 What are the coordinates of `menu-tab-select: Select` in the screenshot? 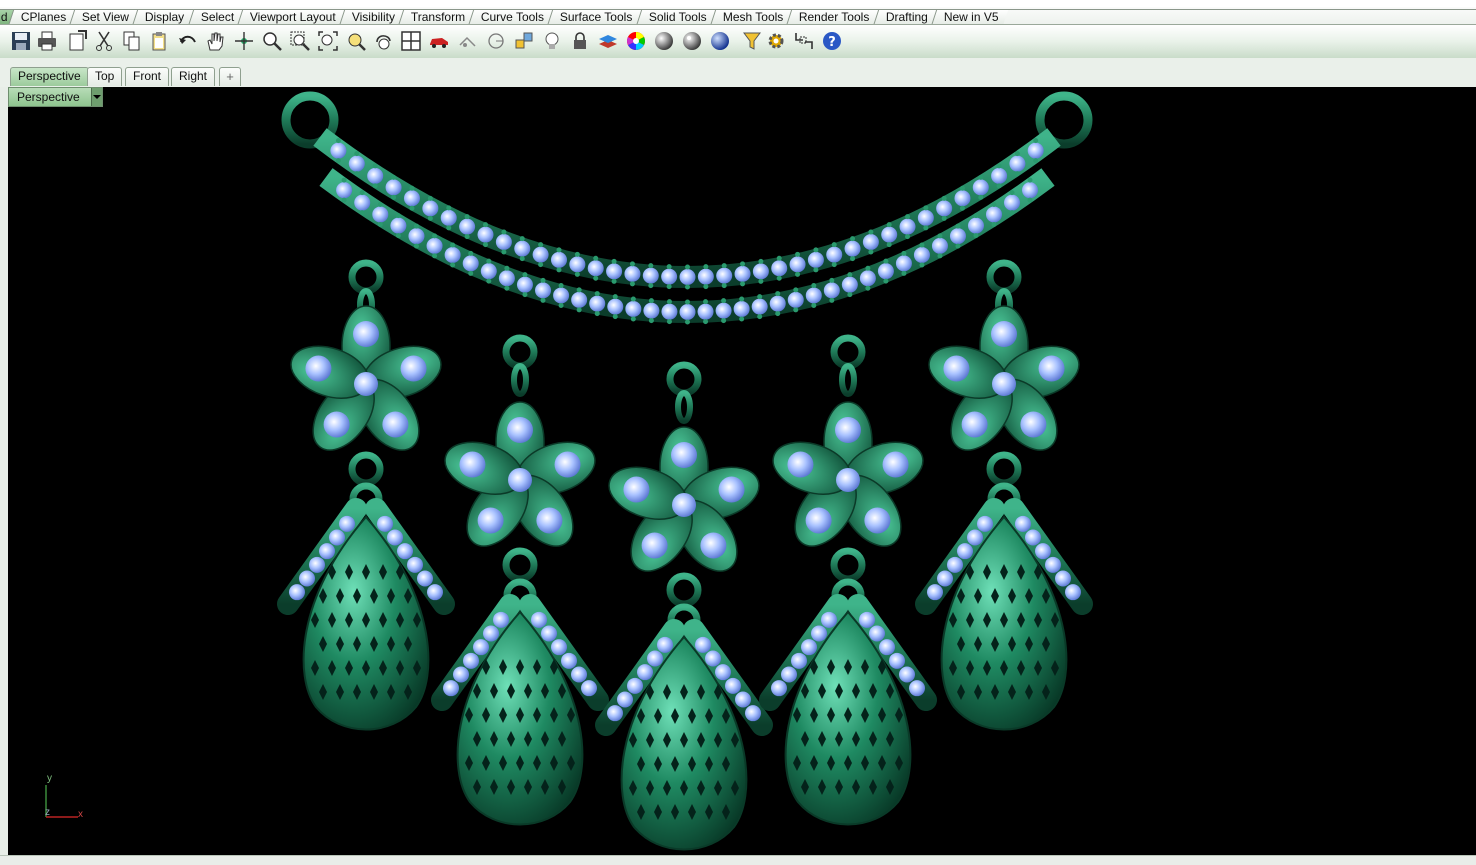 It's located at (216, 16).